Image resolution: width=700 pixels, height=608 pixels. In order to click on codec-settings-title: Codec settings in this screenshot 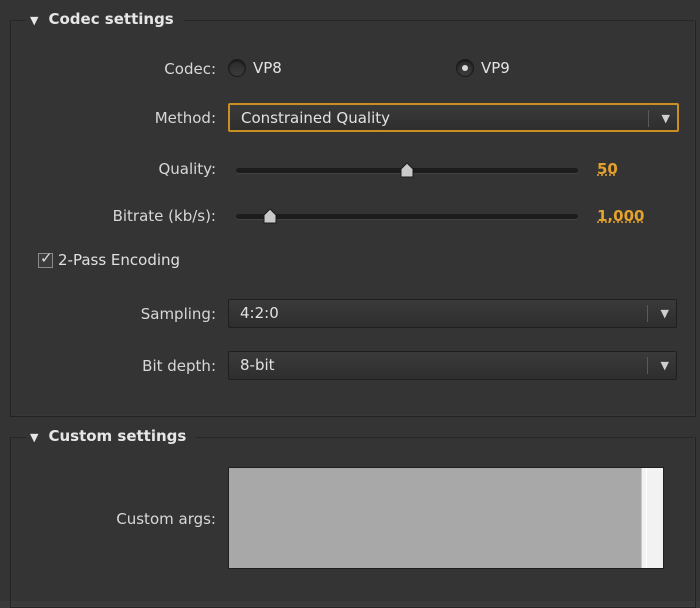, I will do `click(111, 19)`.